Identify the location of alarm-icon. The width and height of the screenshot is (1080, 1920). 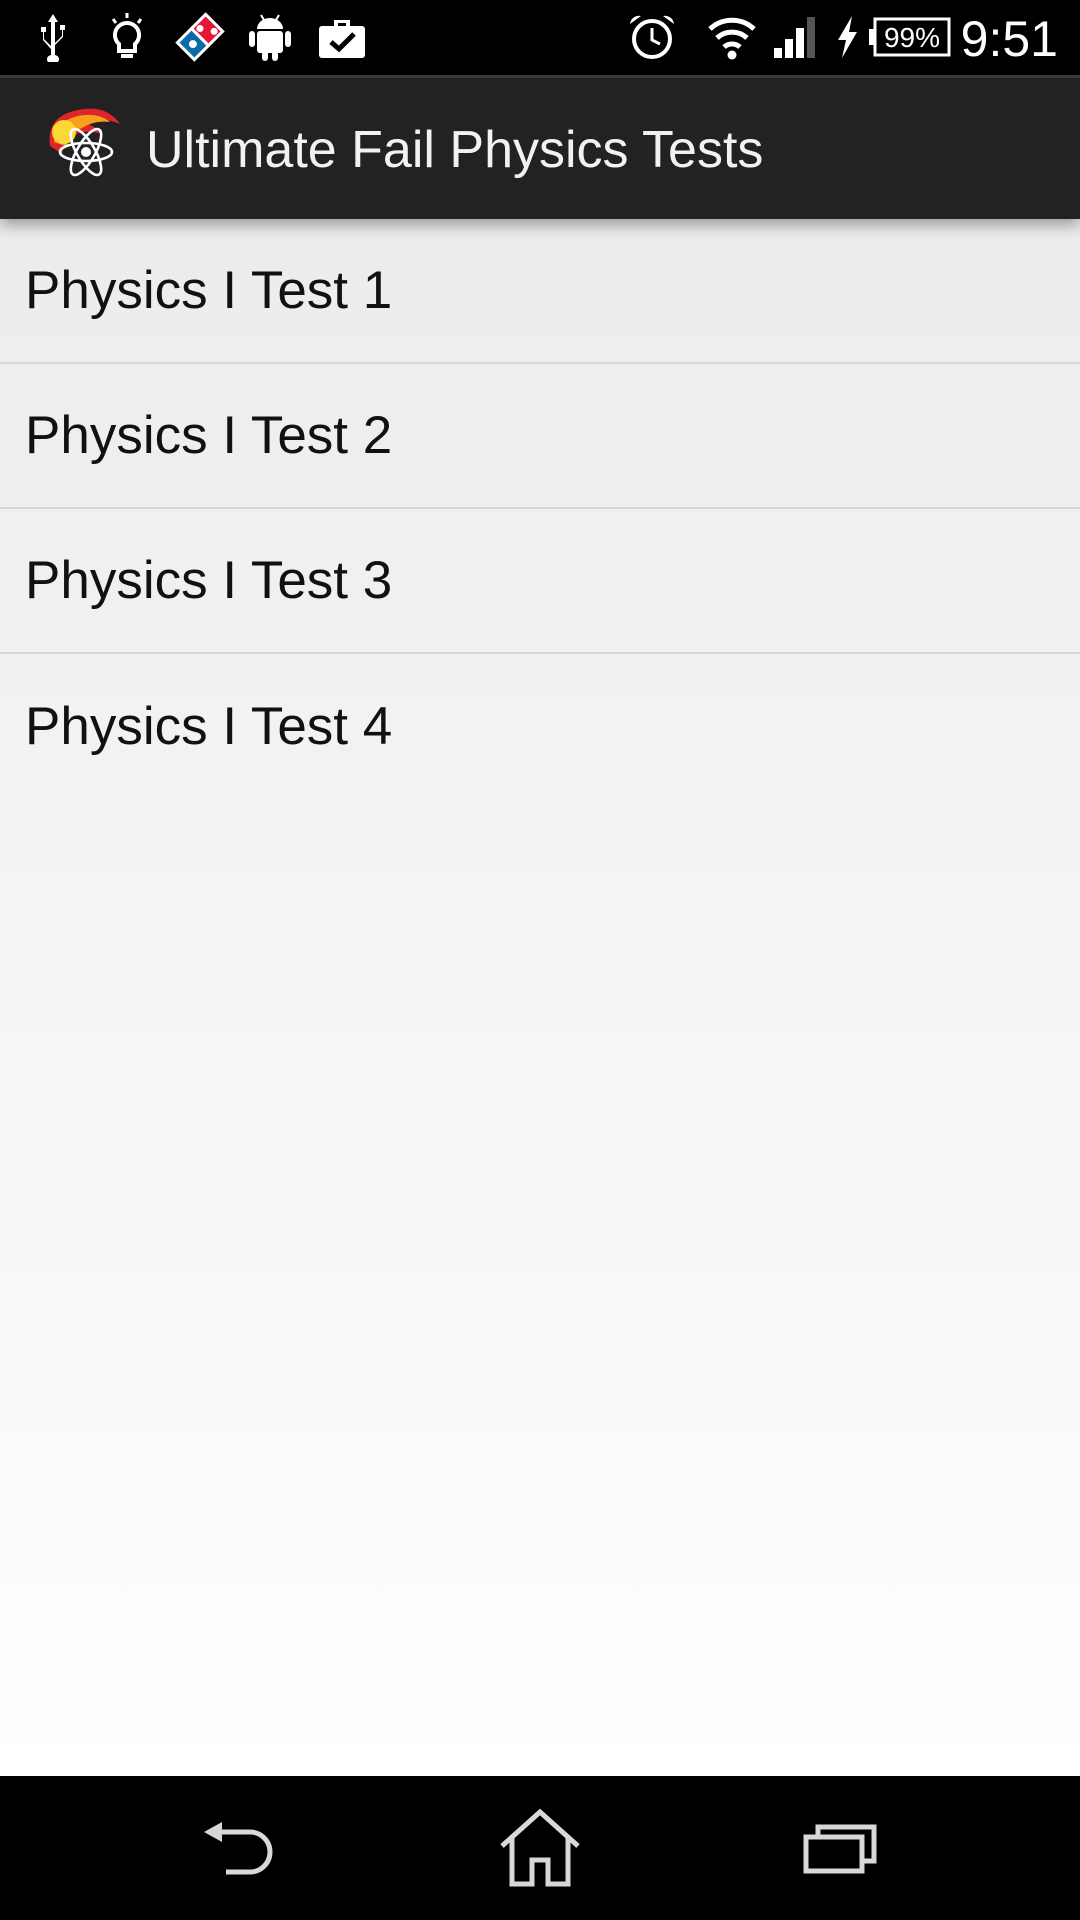
(652, 37).